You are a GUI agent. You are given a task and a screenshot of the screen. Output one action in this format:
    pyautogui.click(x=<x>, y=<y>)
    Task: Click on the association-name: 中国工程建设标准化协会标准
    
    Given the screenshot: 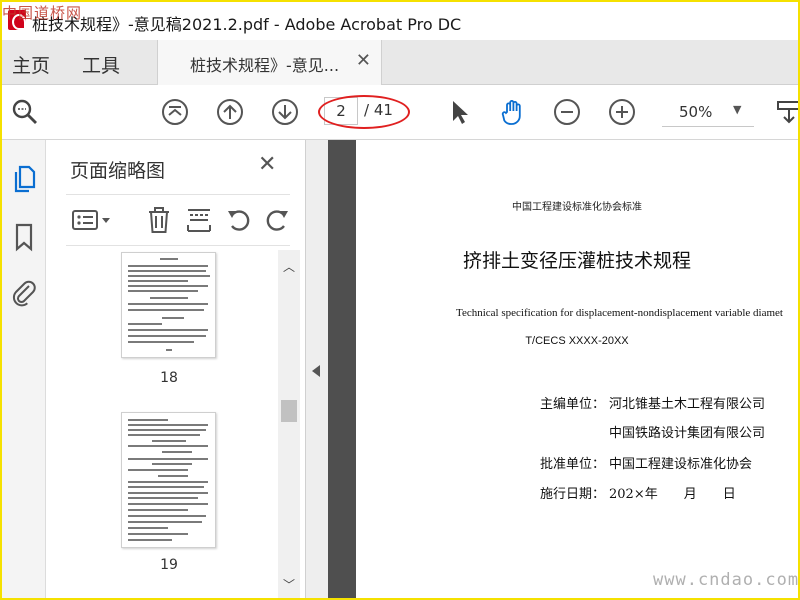 What is the action you would take?
    pyautogui.click(x=577, y=207)
    